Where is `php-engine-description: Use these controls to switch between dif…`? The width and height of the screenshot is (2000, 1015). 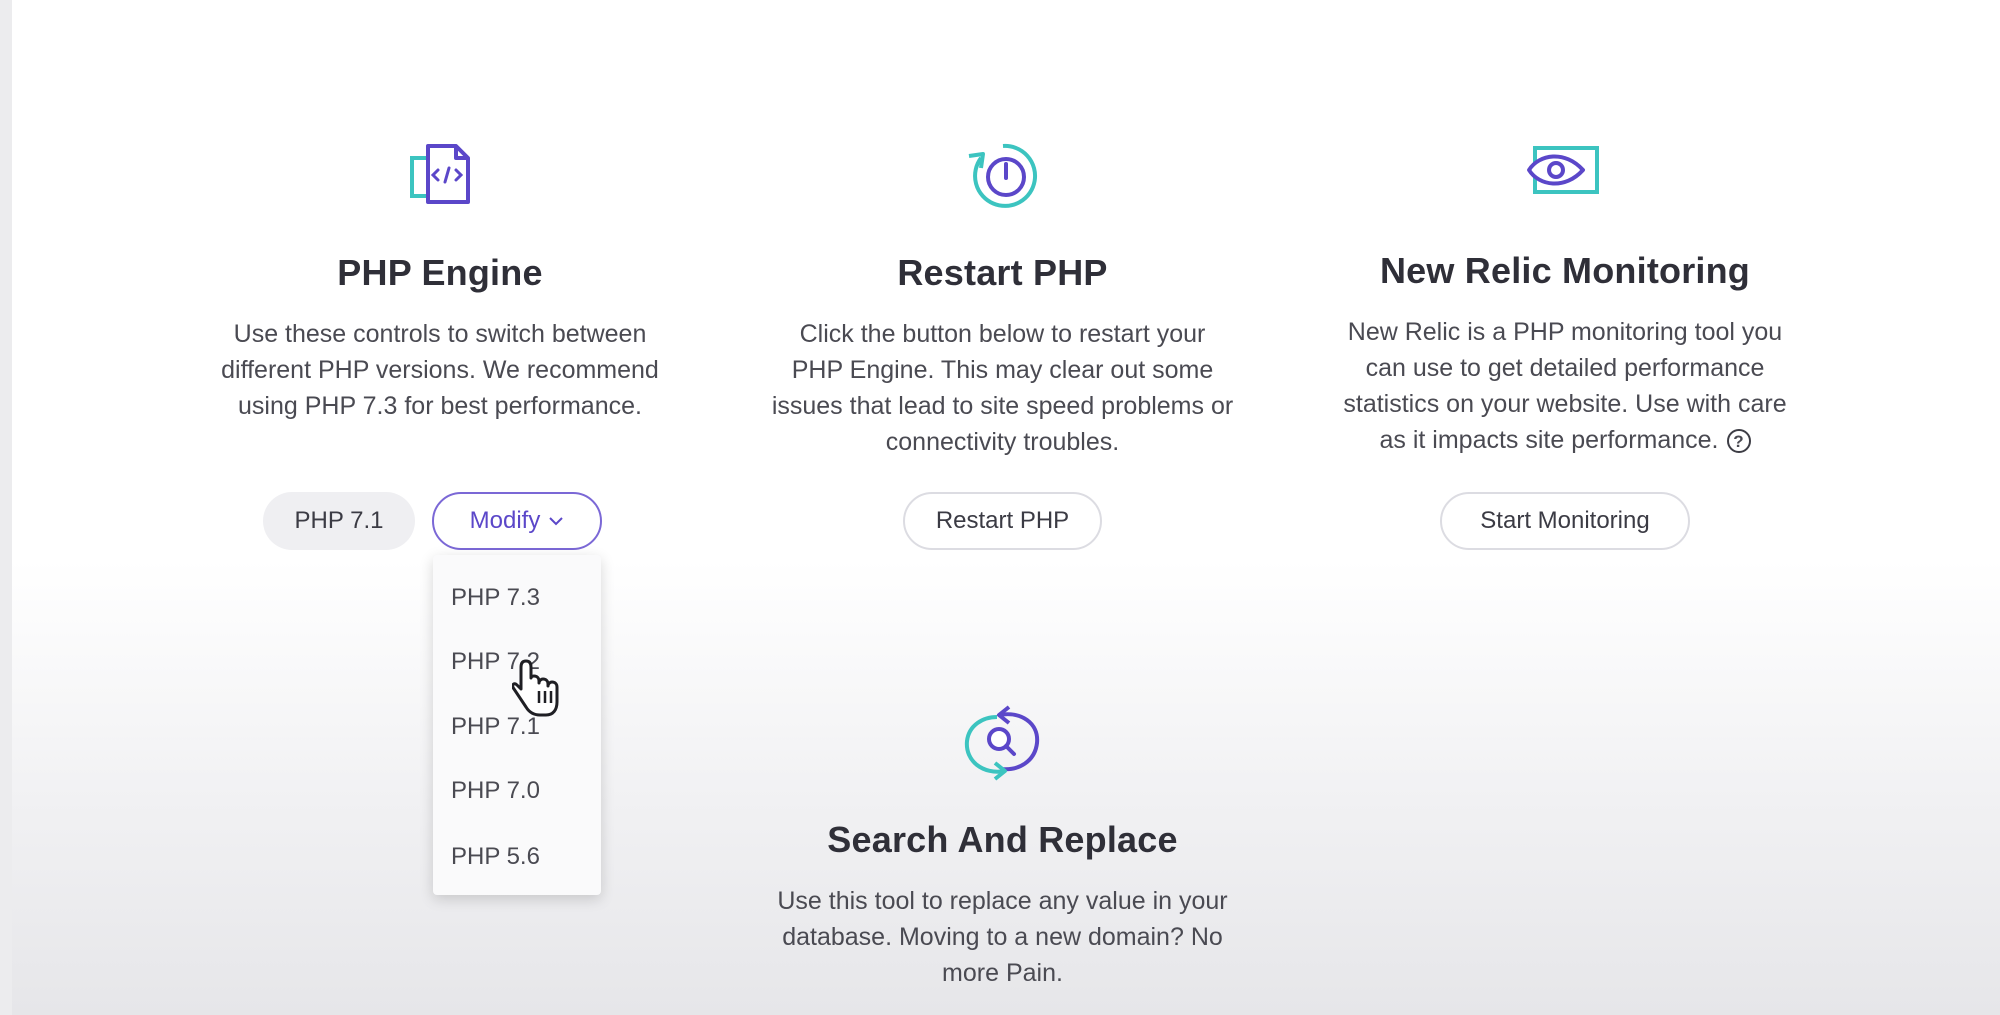 php-engine-description: Use these controls to switch between dif… is located at coordinates (440, 370).